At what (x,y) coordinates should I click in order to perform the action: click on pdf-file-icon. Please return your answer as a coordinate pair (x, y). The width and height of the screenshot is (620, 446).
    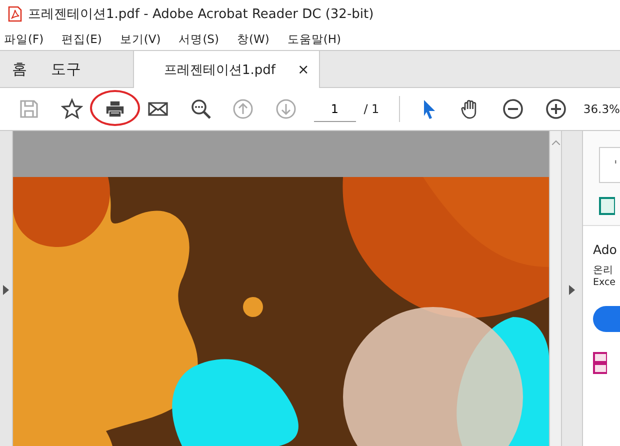
    Looking at the image, I should click on (15, 14).